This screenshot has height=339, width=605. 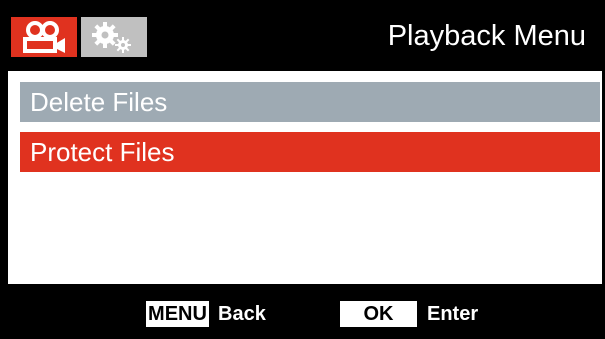 I want to click on tab-video, so click(x=44, y=37).